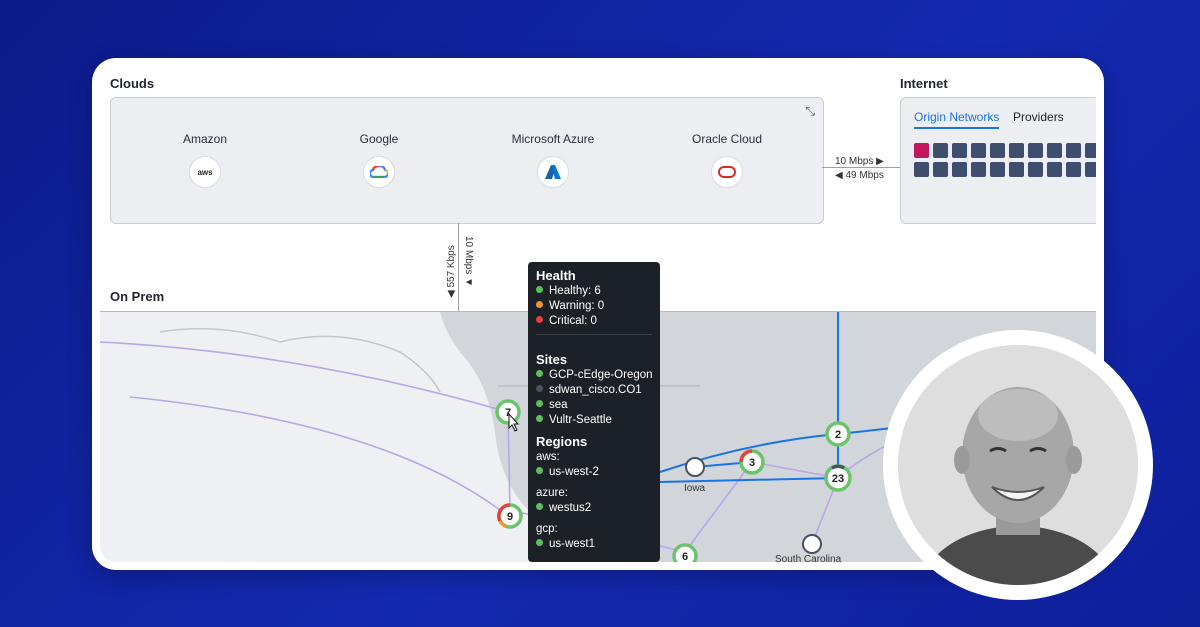 The height and width of the screenshot is (627, 1200). I want to click on aws-icon: aws, so click(205, 172).